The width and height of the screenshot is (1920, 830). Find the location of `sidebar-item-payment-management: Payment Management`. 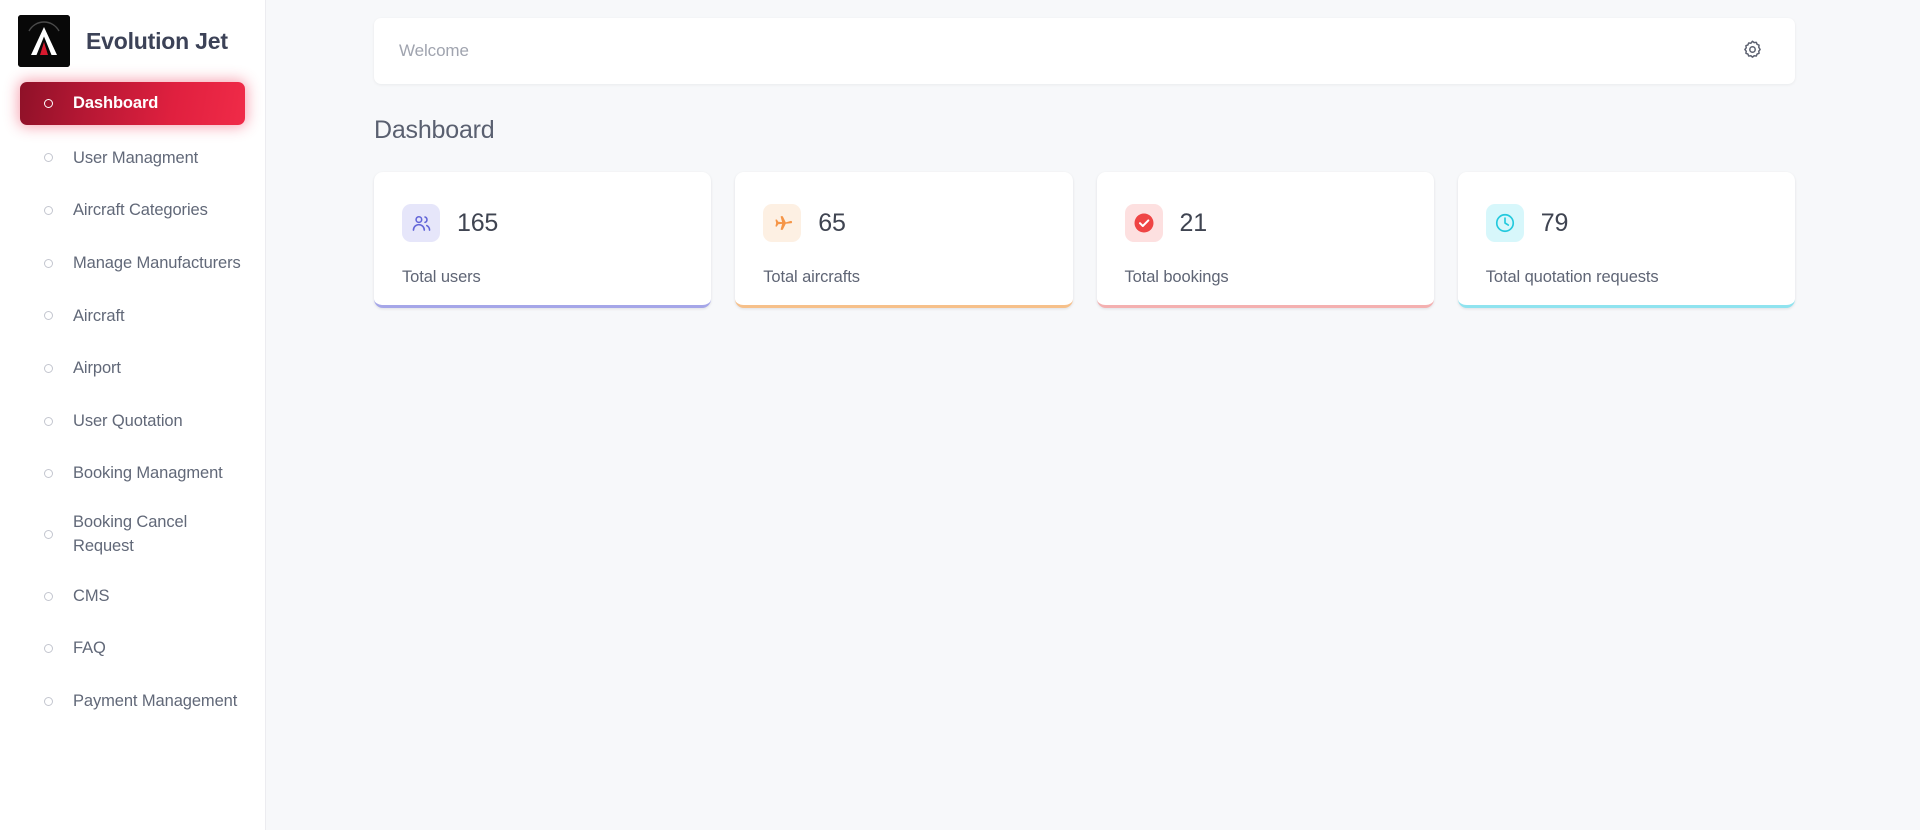

sidebar-item-payment-management: Payment Management is located at coordinates (132, 701).